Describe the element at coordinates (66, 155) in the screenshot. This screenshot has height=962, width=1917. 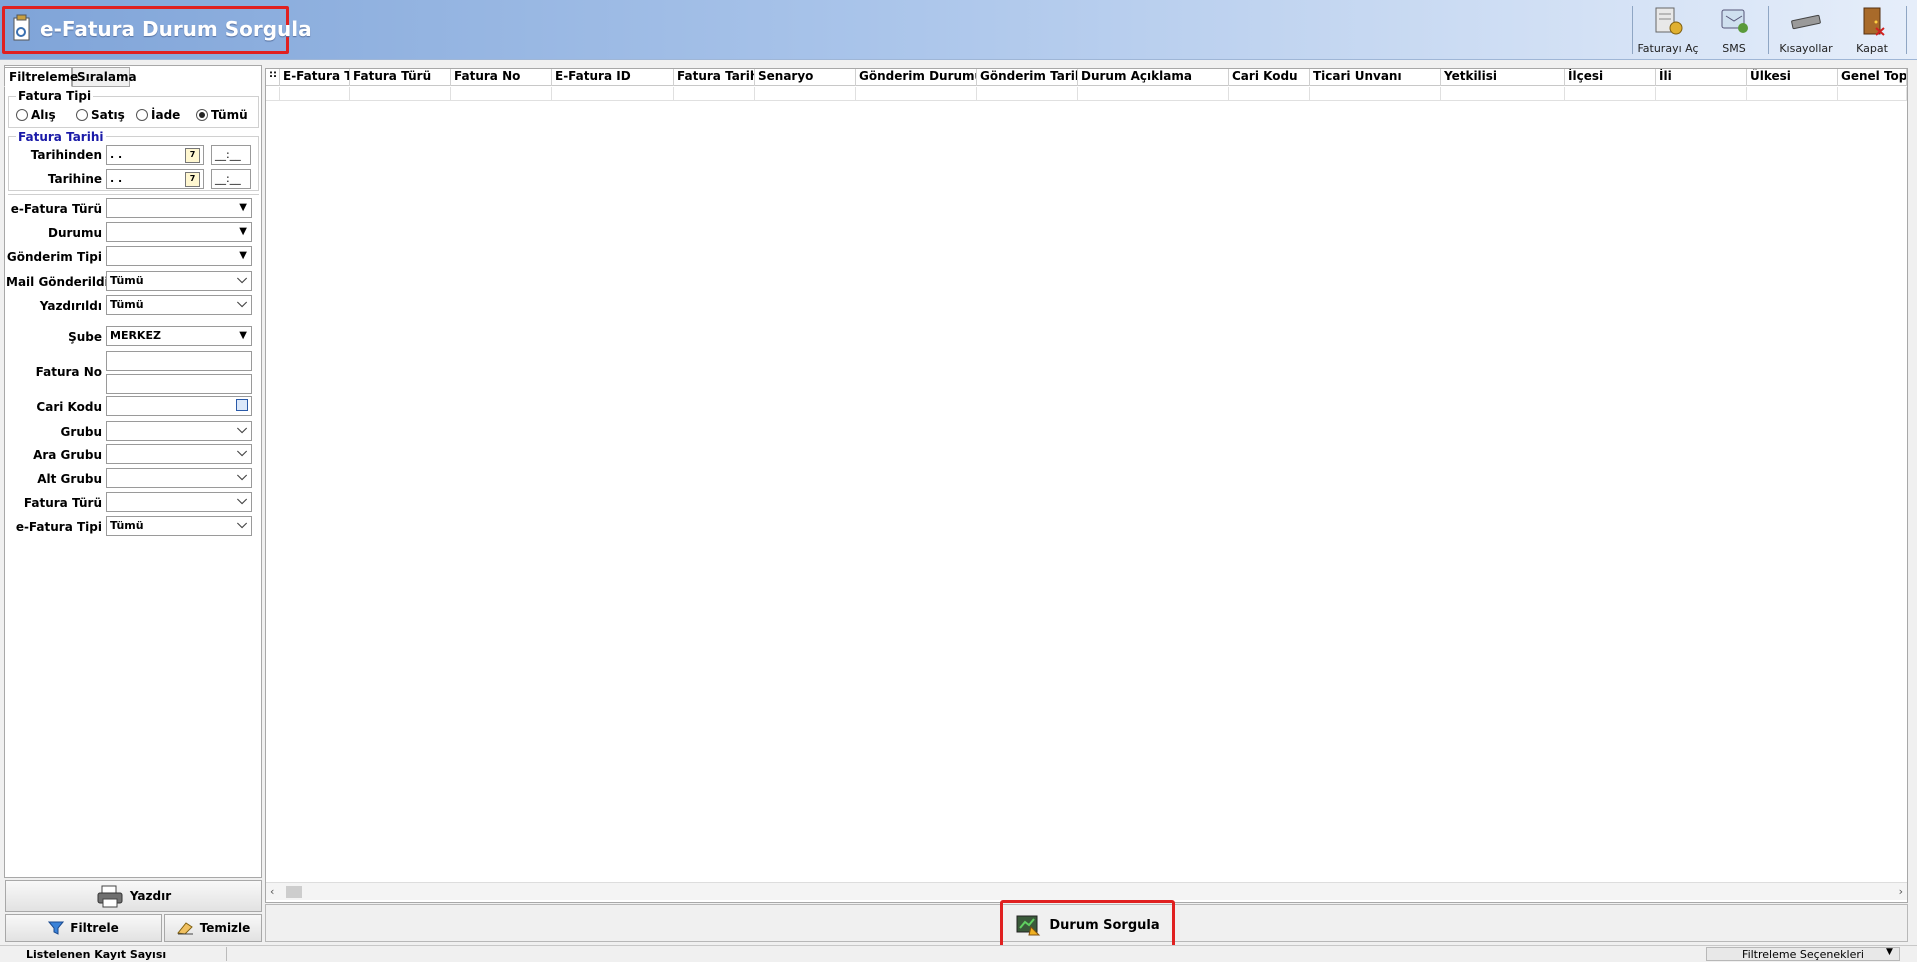
I see `from-date-label: Tarihinden` at that location.